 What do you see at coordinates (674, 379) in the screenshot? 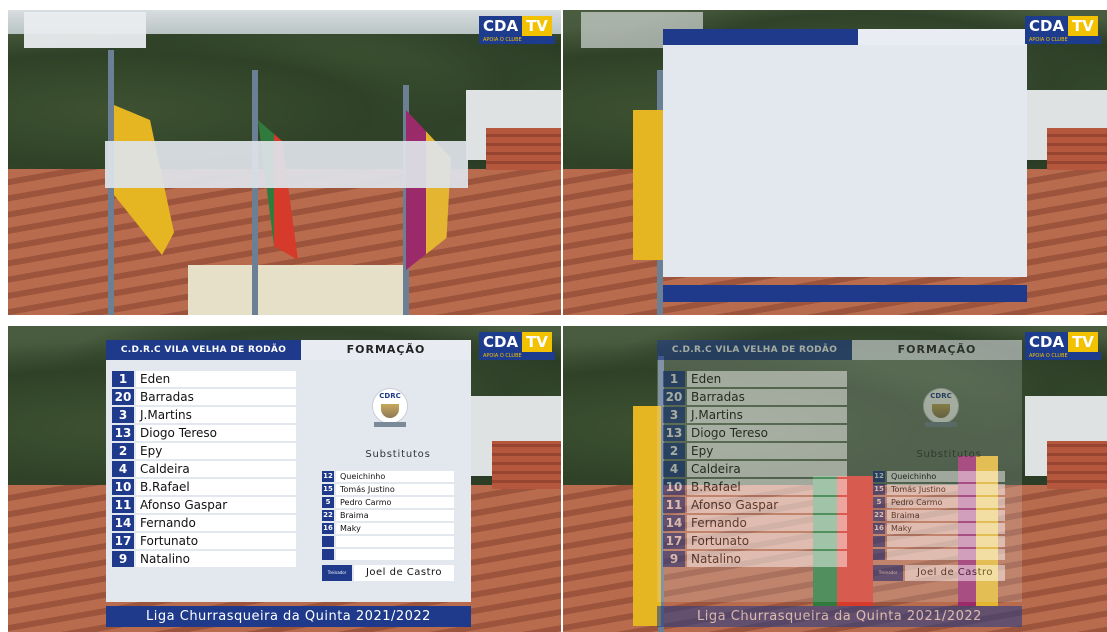
I see `player-number: 1` at bounding box center [674, 379].